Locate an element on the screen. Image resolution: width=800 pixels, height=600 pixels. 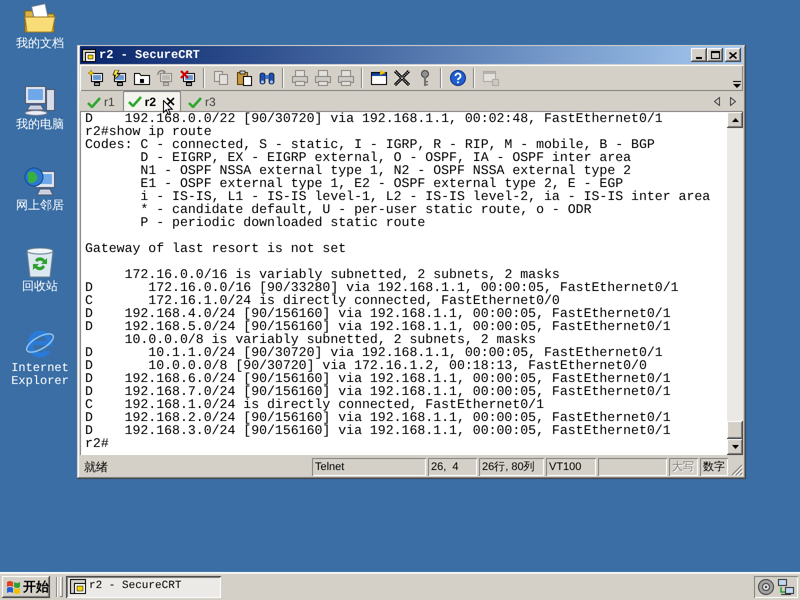
computer-sparkle-icon is located at coordinates (96, 78).